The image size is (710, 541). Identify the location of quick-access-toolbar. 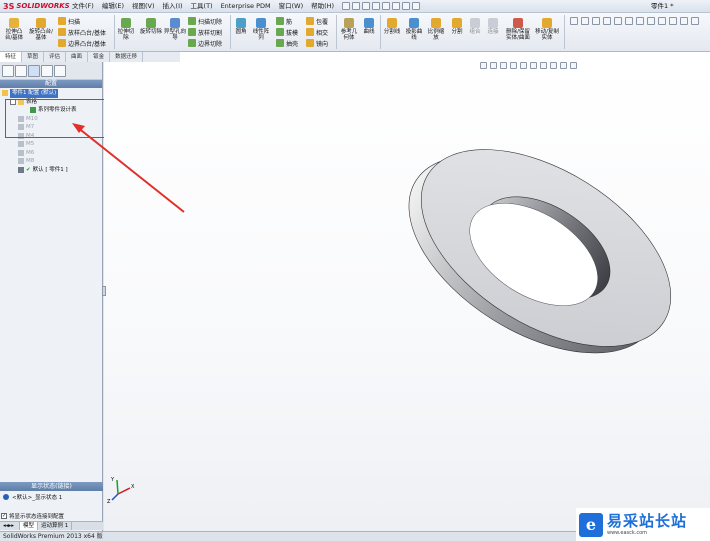
(381, 6).